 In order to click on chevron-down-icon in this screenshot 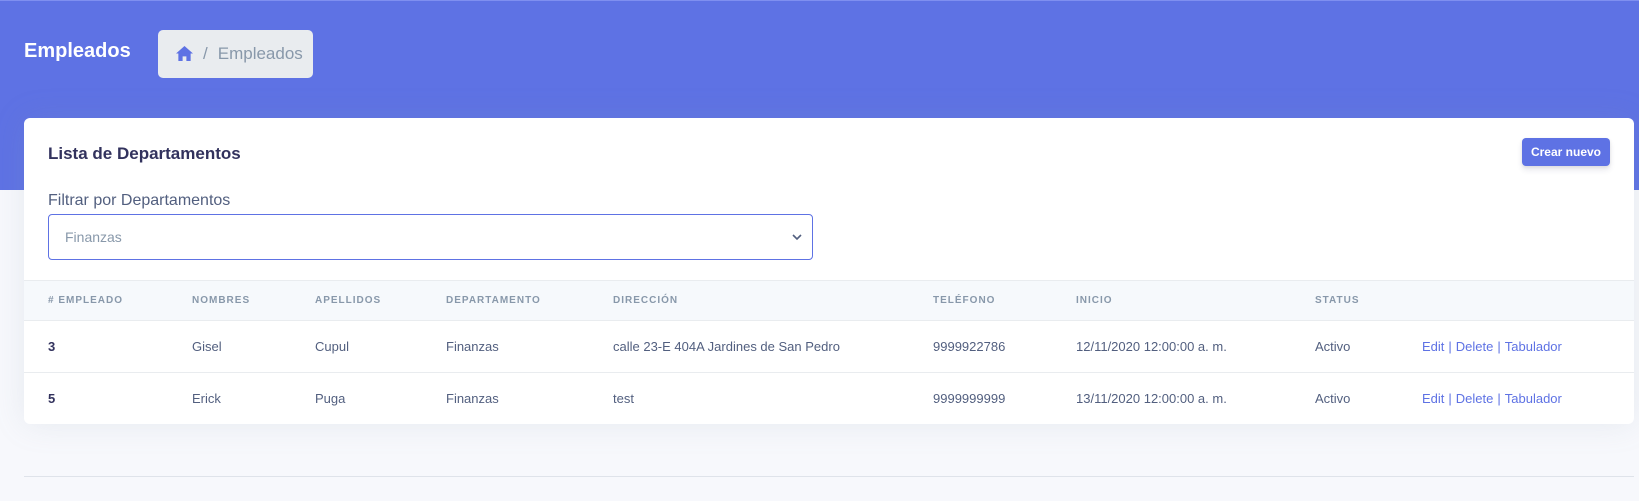, I will do `click(797, 237)`.